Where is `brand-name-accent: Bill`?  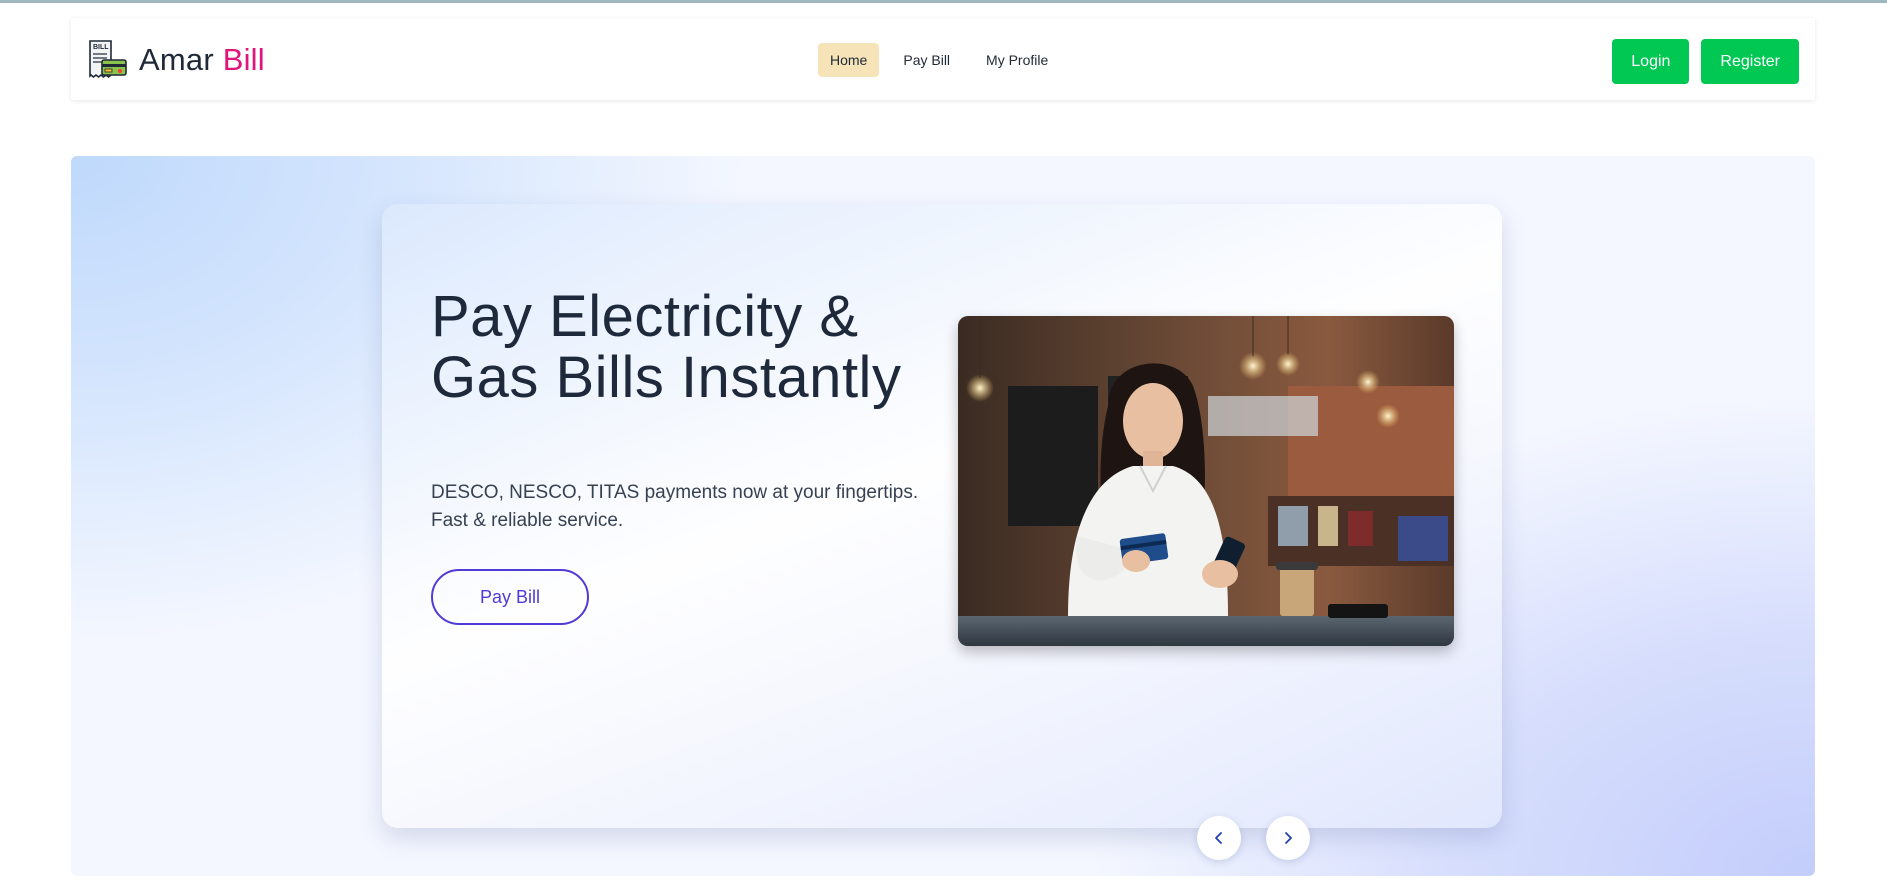 brand-name-accent: Bill is located at coordinates (243, 59).